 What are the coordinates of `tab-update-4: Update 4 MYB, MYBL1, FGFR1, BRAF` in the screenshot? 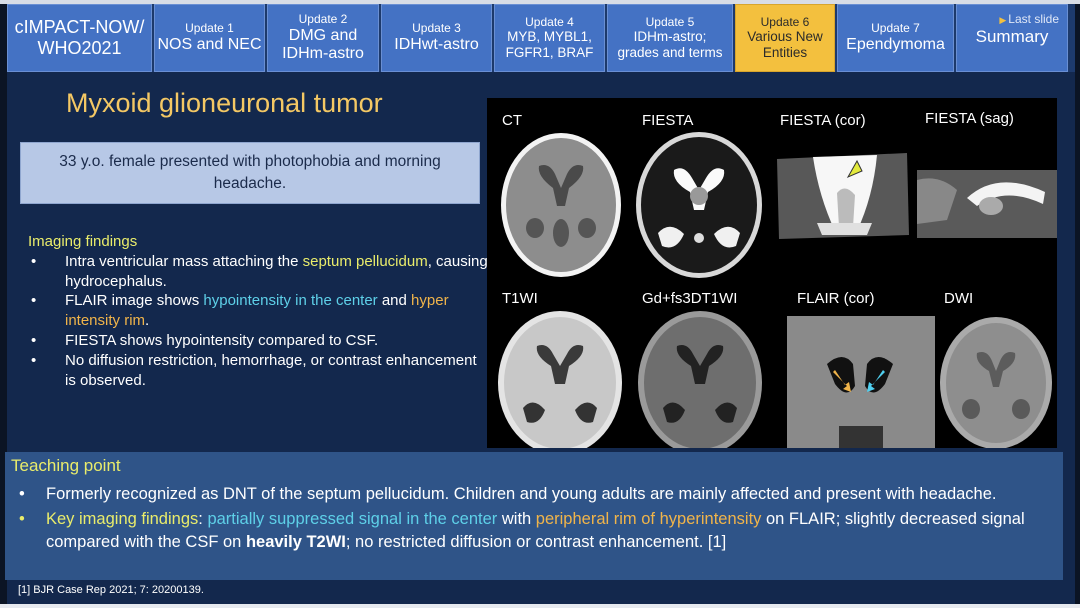 It's located at (549, 38).